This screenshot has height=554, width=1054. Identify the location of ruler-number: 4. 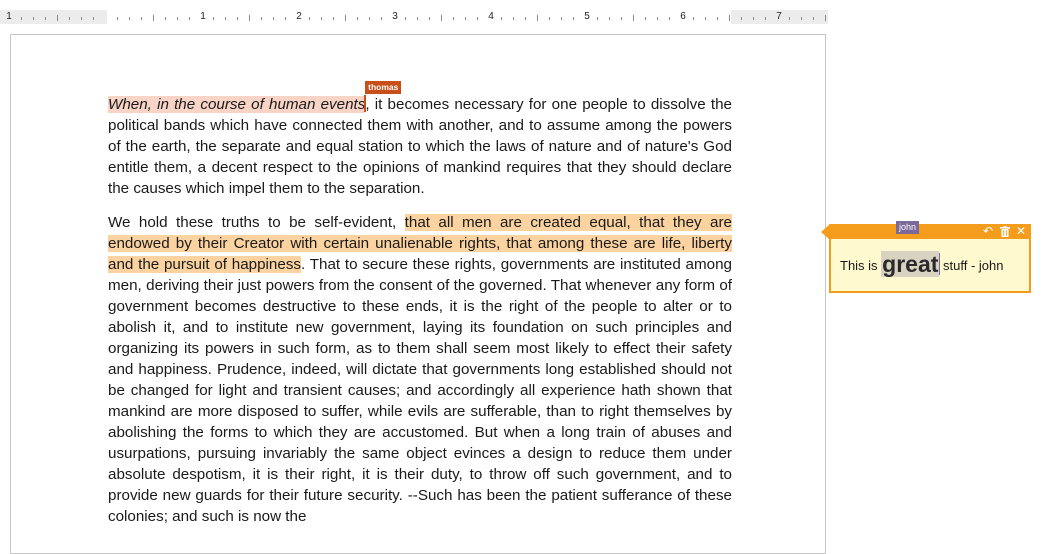
(491, 16).